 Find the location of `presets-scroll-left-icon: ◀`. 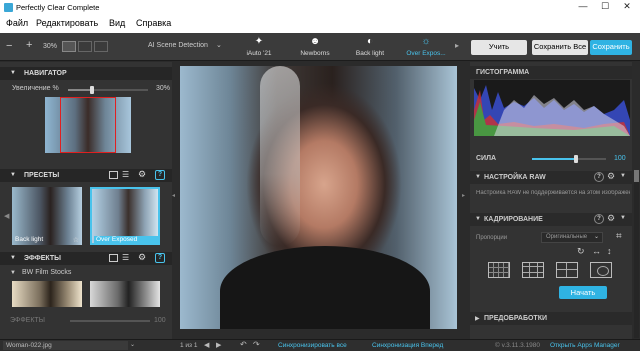

presets-scroll-left-icon: ◀ is located at coordinates (6, 216).